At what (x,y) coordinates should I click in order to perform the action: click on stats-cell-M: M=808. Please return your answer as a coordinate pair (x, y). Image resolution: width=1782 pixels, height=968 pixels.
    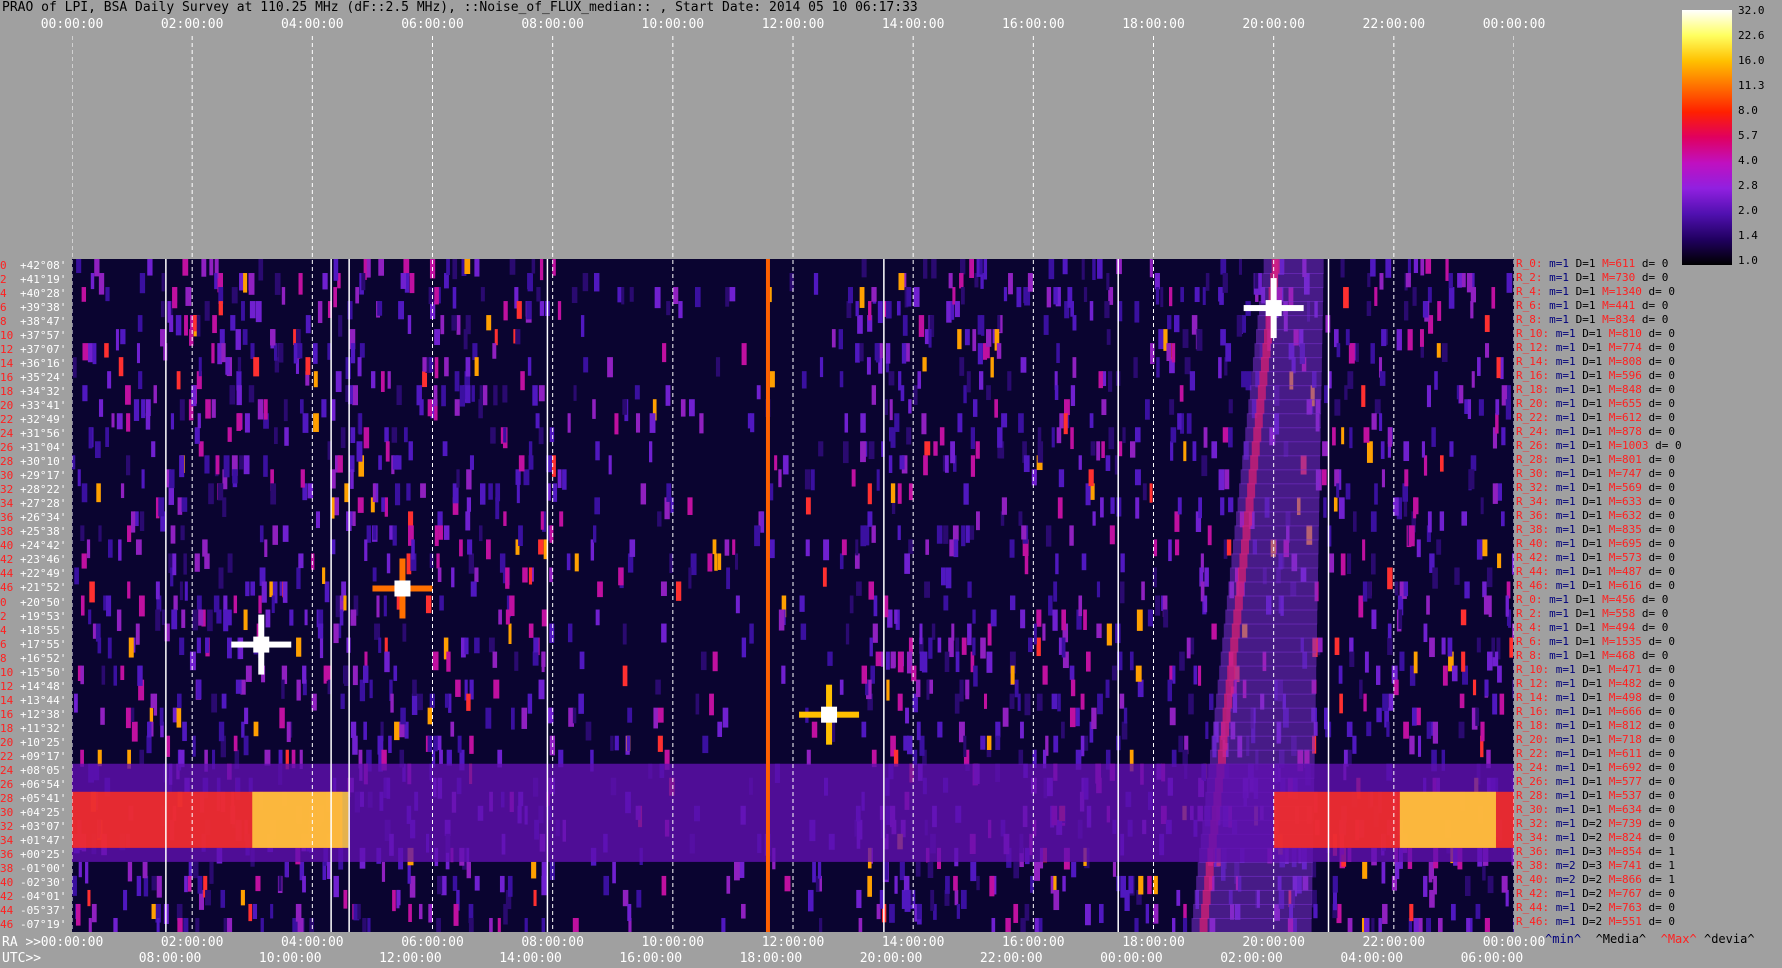
    Looking at the image, I should click on (1628, 361).